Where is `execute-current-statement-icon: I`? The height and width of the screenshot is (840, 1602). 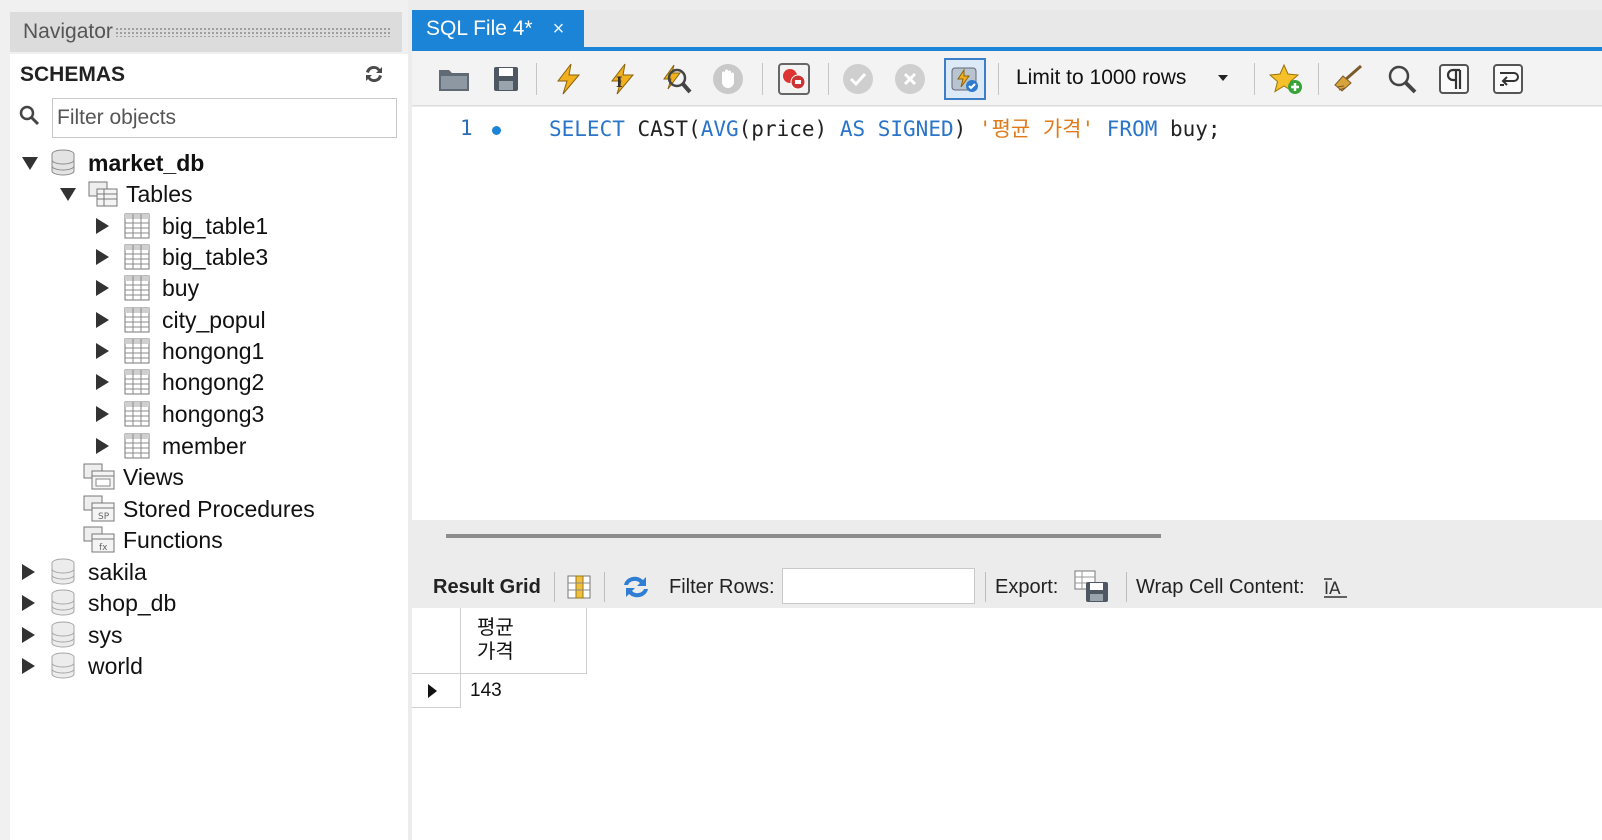 execute-current-statement-icon: I is located at coordinates (622, 79).